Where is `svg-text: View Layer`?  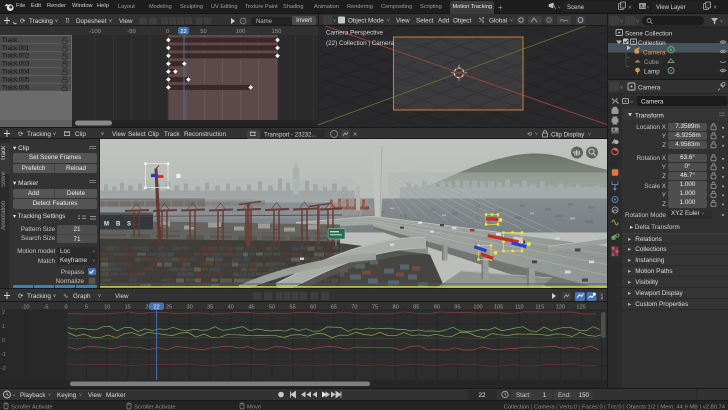 svg-text: View Layer is located at coordinates (671, 8).